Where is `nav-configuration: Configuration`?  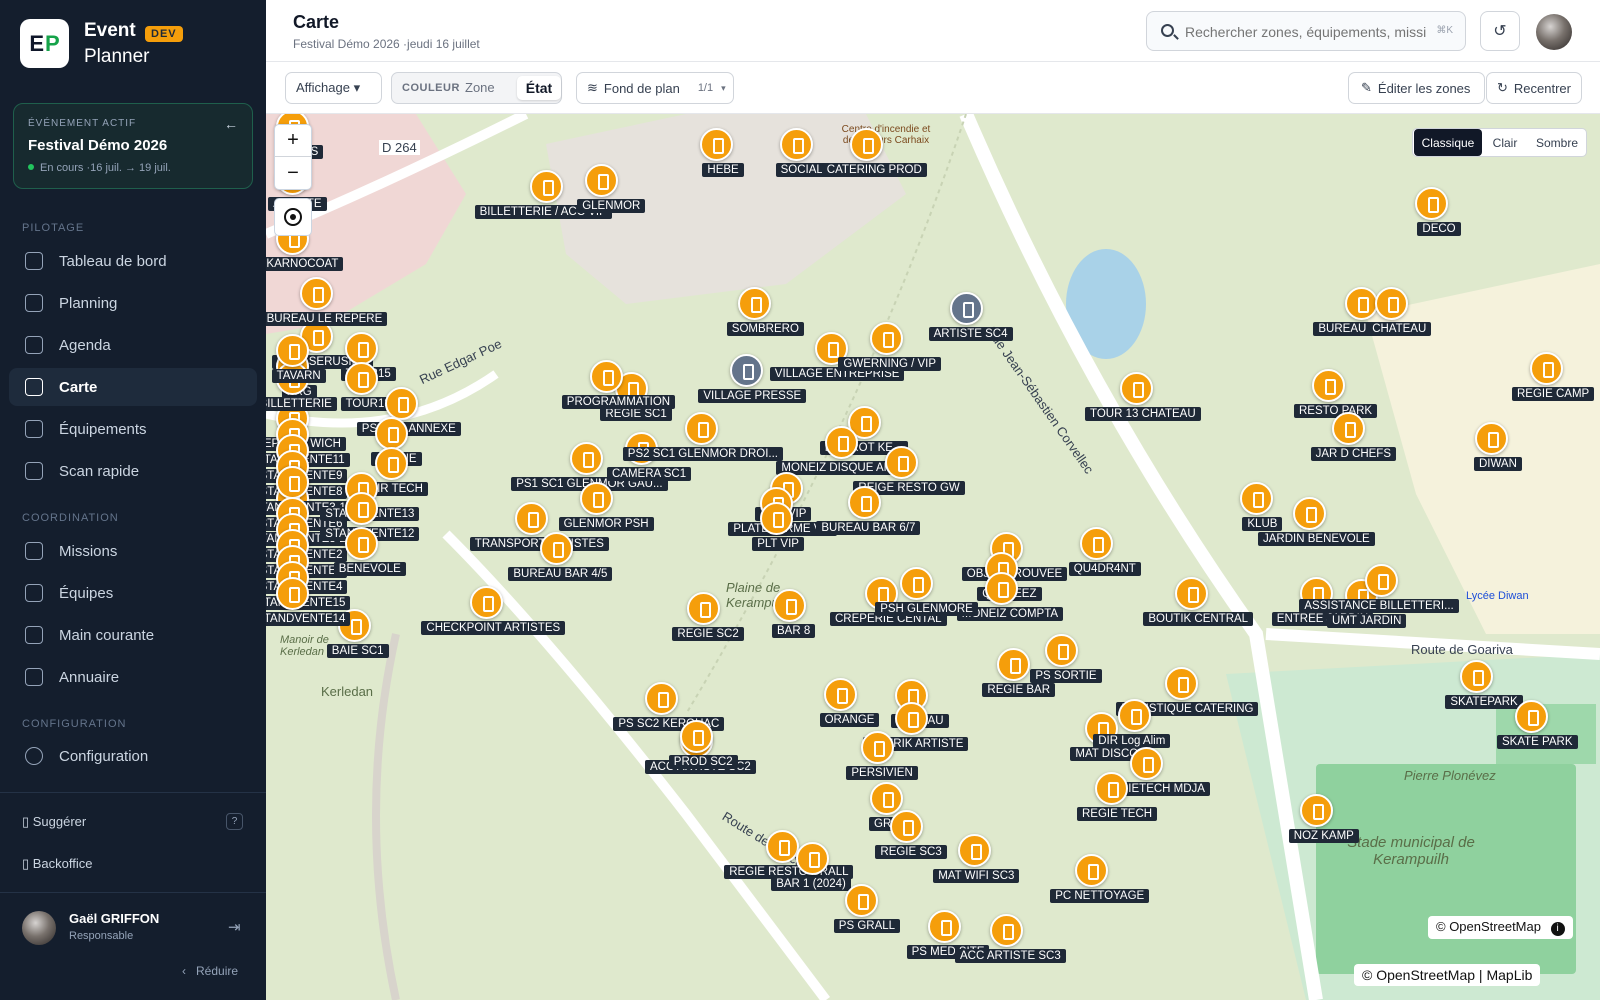 nav-configuration: Configuration is located at coordinates (133, 756).